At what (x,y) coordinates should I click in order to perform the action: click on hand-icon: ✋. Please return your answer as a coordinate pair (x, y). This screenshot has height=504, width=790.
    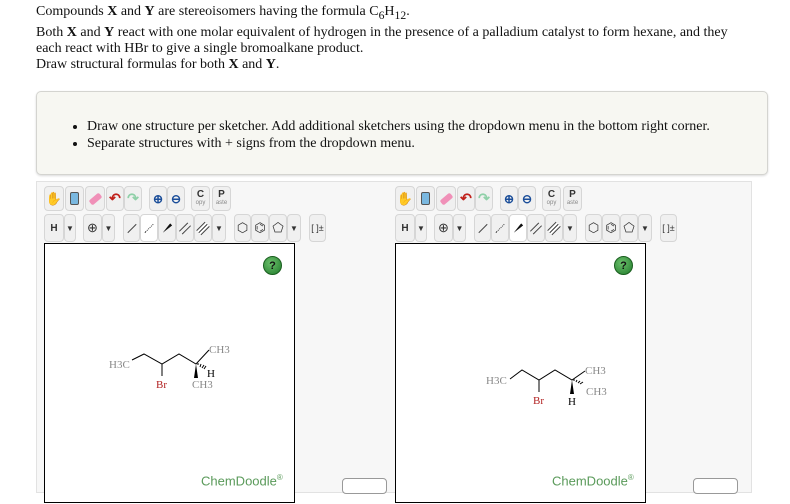
    Looking at the image, I should click on (54, 198).